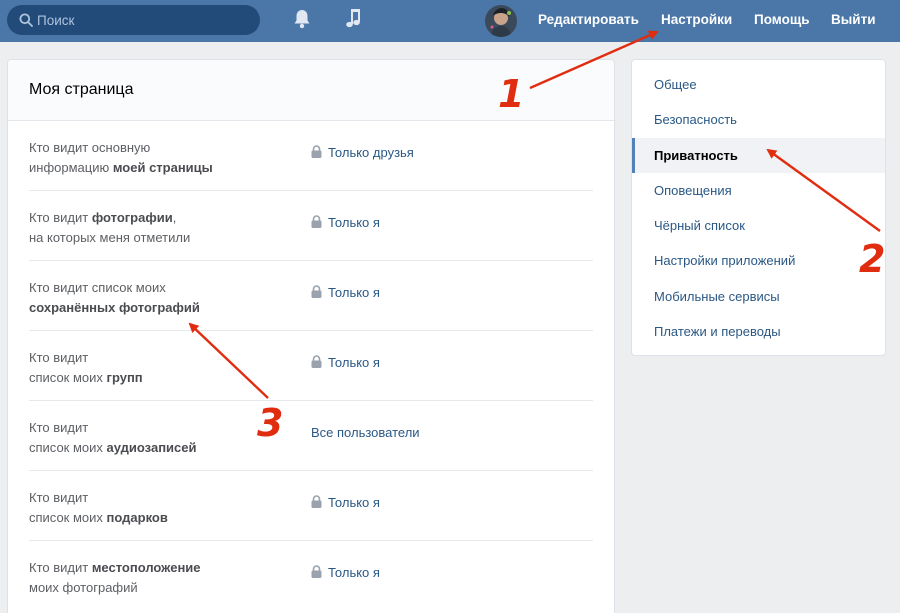  What do you see at coordinates (696, 21) in the screenshot?
I see `nav-settings-link: Настройки` at bounding box center [696, 21].